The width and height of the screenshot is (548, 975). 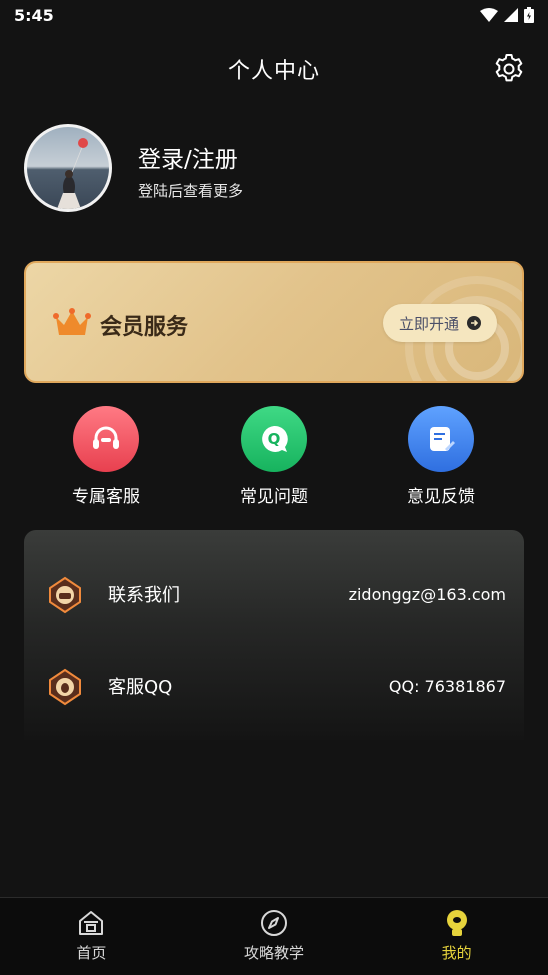 I want to click on contact-badge-icon, so click(x=65, y=595).